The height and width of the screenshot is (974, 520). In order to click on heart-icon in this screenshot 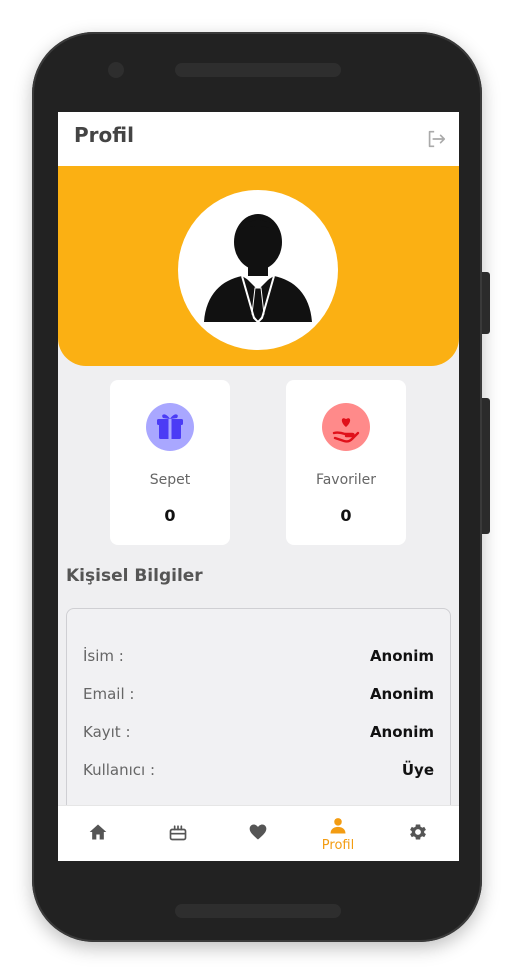, I will do `click(258, 832)`.